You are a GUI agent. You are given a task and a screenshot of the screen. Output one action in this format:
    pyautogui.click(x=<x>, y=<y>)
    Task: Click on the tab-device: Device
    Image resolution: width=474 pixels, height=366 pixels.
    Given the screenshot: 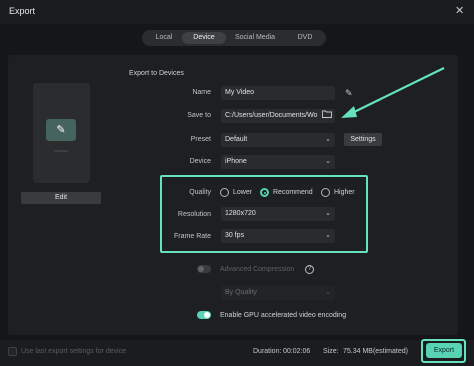 What is the action you would take?
    pyautogui.click(x=204, y=38)
    